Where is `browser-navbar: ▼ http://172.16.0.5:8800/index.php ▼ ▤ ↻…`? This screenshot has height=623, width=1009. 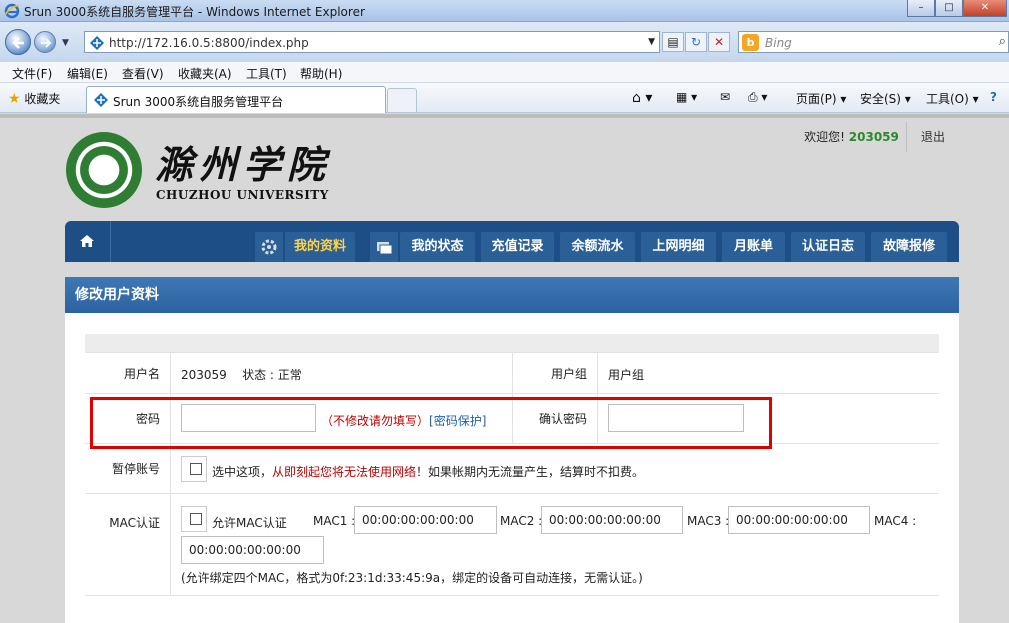
browser-navbar: ▼ http://172.16.0.5:8800/index.php ▼ ▤ ↻… is located at coordinates (504, 42).